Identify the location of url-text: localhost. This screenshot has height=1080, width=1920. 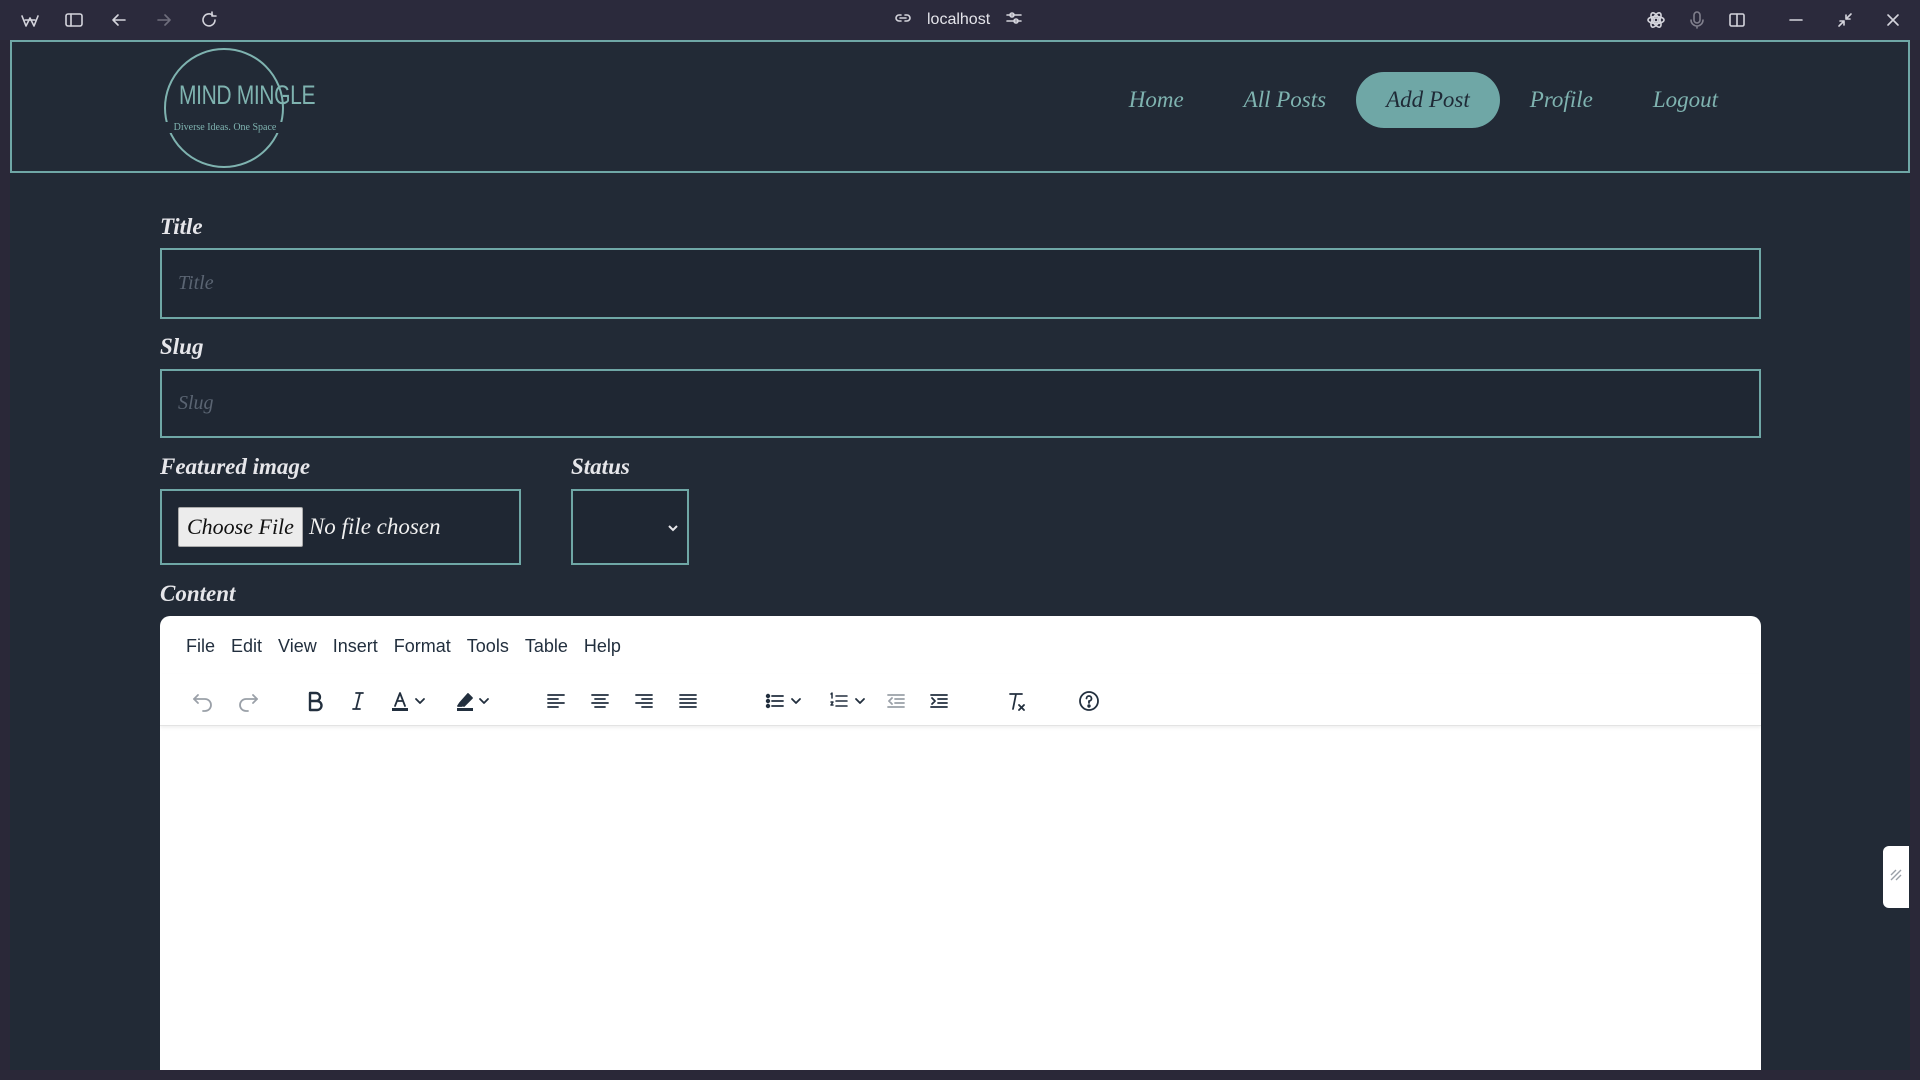
(959, 19).